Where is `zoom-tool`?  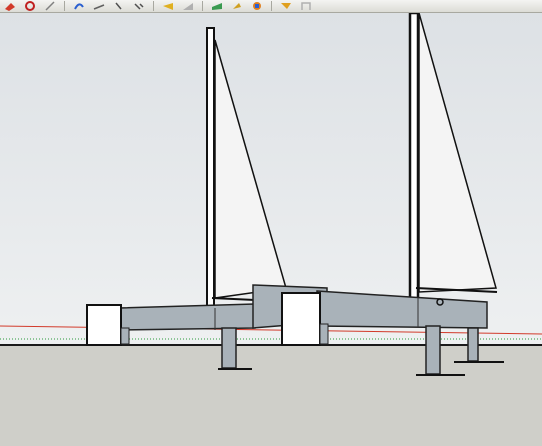 zoom-tool is located at coordinates (119, 6).